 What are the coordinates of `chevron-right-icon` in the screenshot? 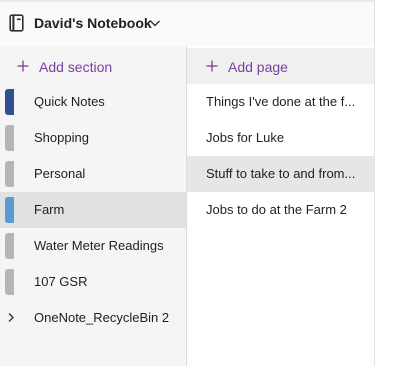 It's located at (11, 317).